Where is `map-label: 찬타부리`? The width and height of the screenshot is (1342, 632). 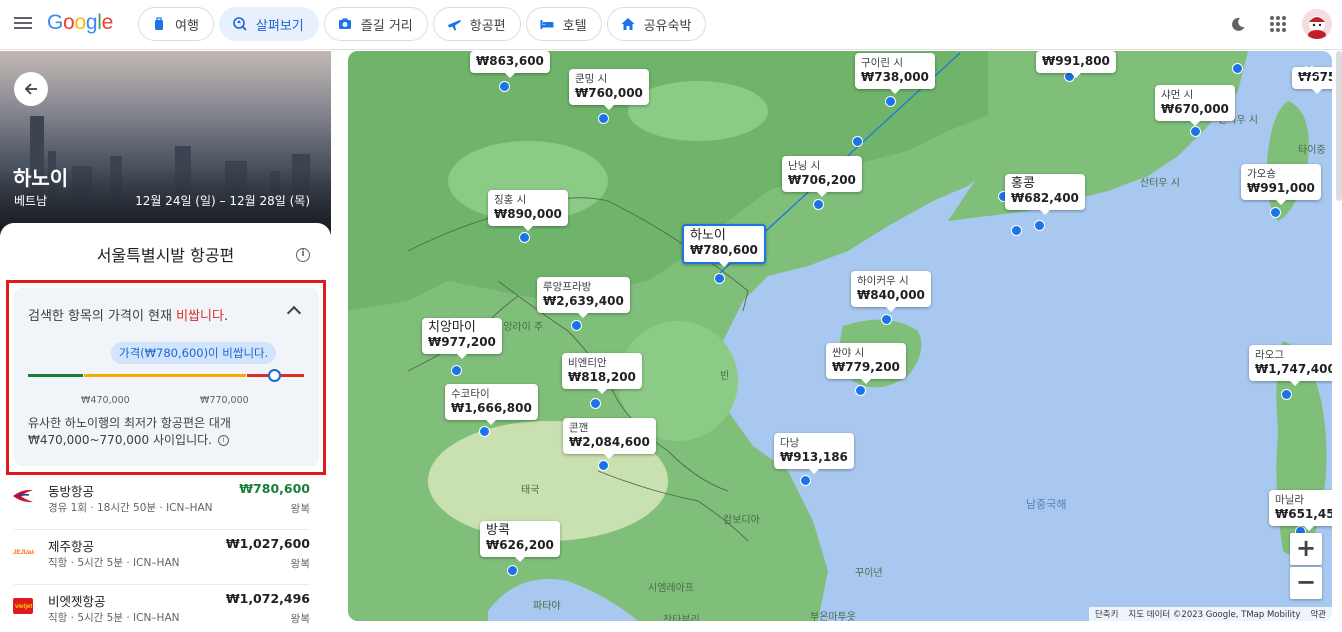
map-label: 찬타부리 is located at coordinates (681, 618).